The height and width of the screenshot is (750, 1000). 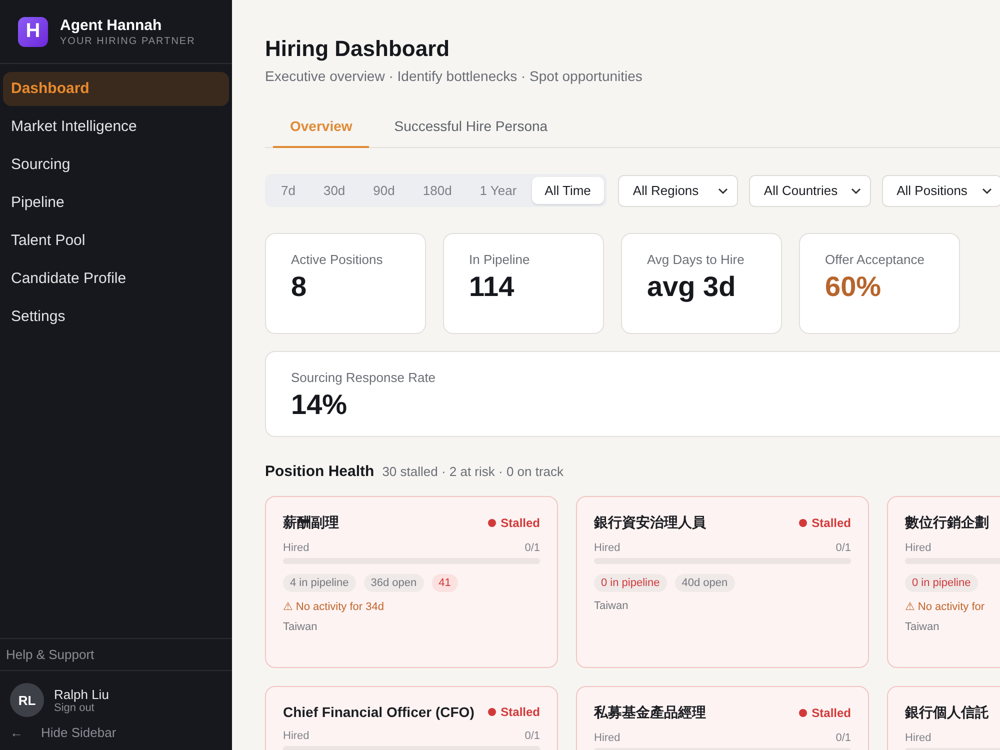 I want to click on stat-label: Active Positions, so click(x=337, y=259).